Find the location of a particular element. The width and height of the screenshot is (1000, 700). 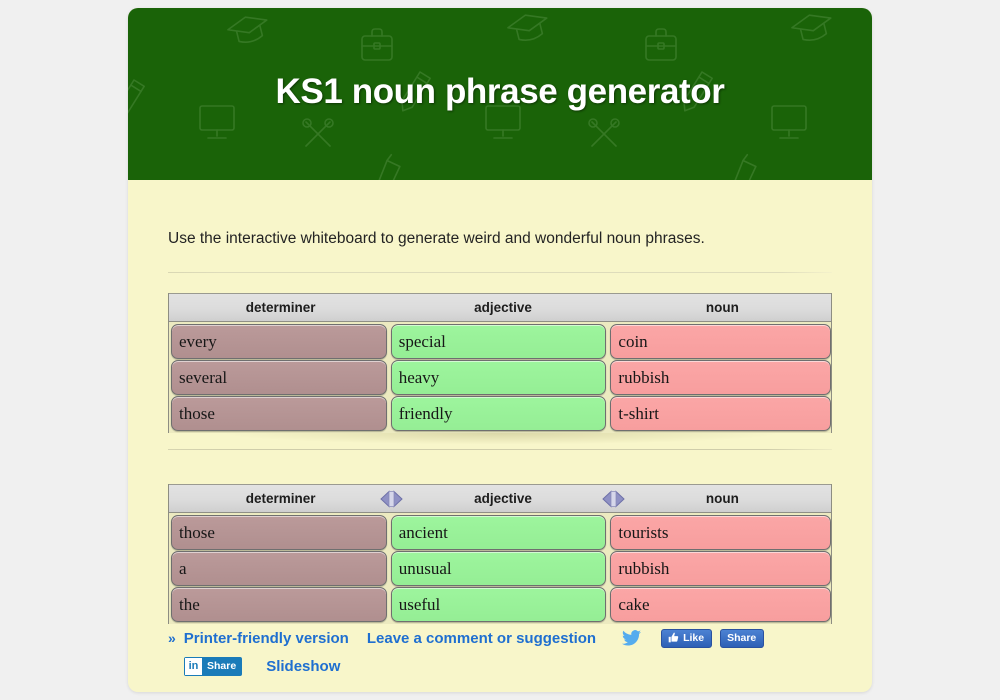

board-1-header-row: determiner adjective noun is located at coordinates (500, 307).